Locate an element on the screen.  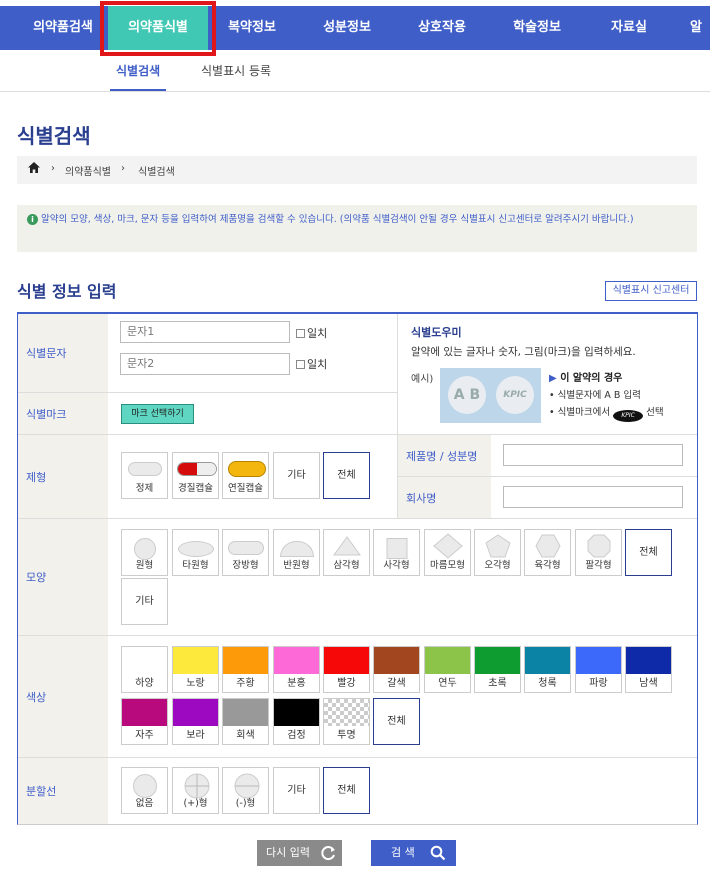
split-none: 없음 is located at coordinates (144, 790).